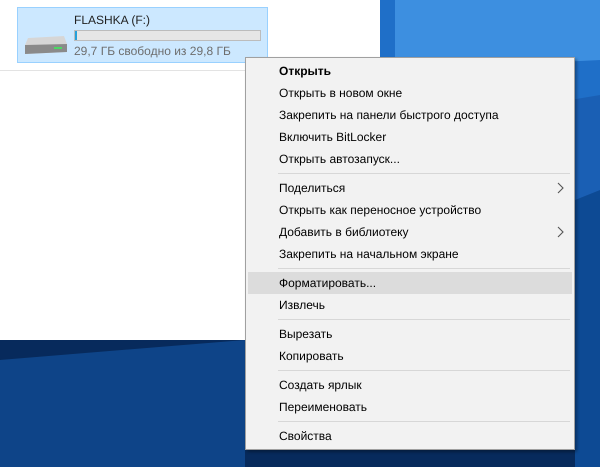 The width and height of the screenshot is (600, 467). Describe the element at coordinates (46, 45) in the screenshot. I see `drive-icon` at that location.